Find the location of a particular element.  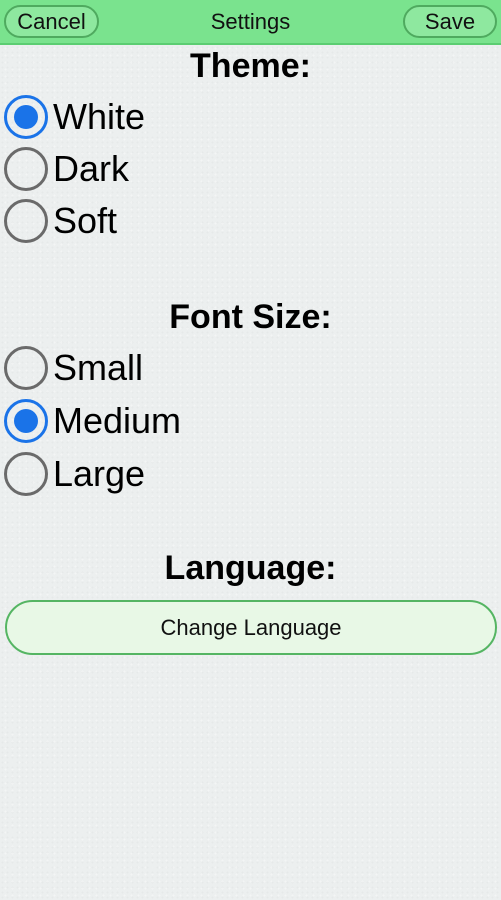

radio-label: Medium is located at coordinates (117, 420).